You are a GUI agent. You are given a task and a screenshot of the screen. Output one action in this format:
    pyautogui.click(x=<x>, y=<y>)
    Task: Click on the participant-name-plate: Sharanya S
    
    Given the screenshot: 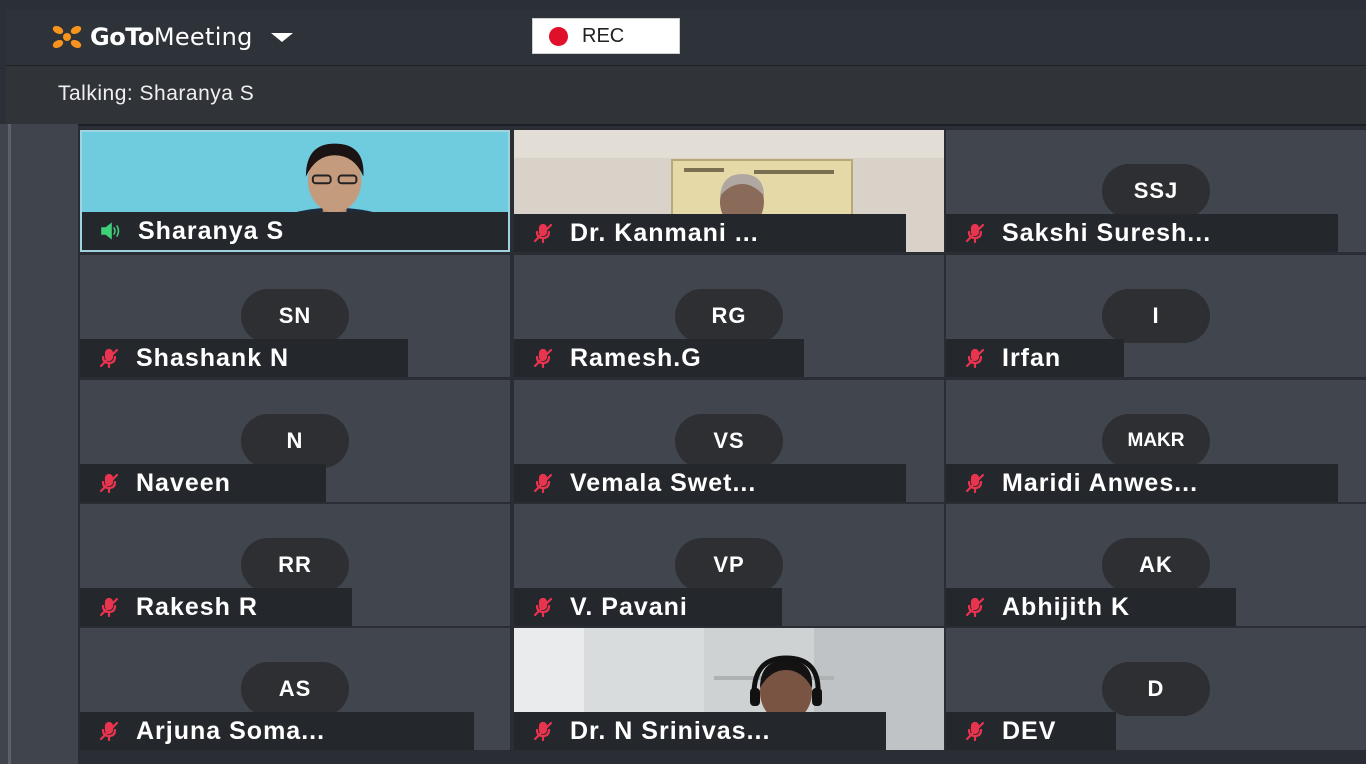 What is the action you would take?
    pyautogui.click(x=295, y=231)
    